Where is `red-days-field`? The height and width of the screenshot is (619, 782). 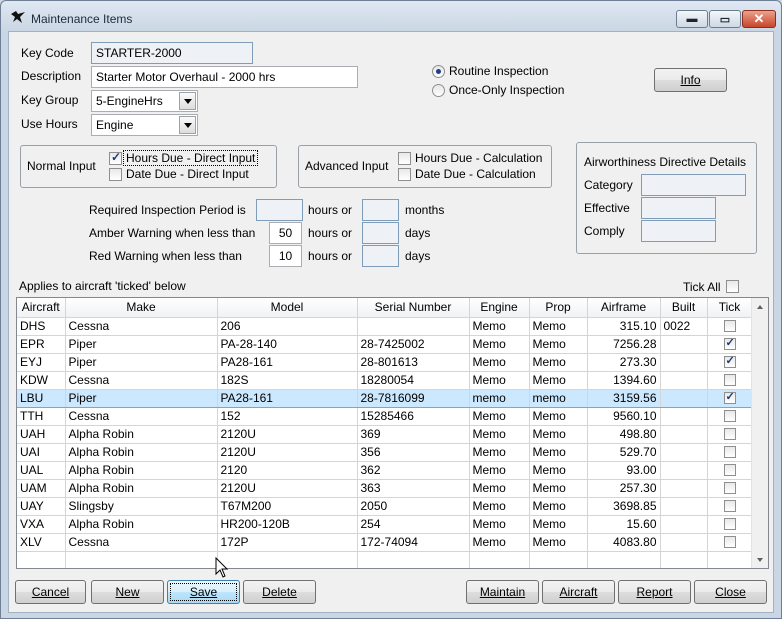 red-days-field is located at coordinates (380, 256).